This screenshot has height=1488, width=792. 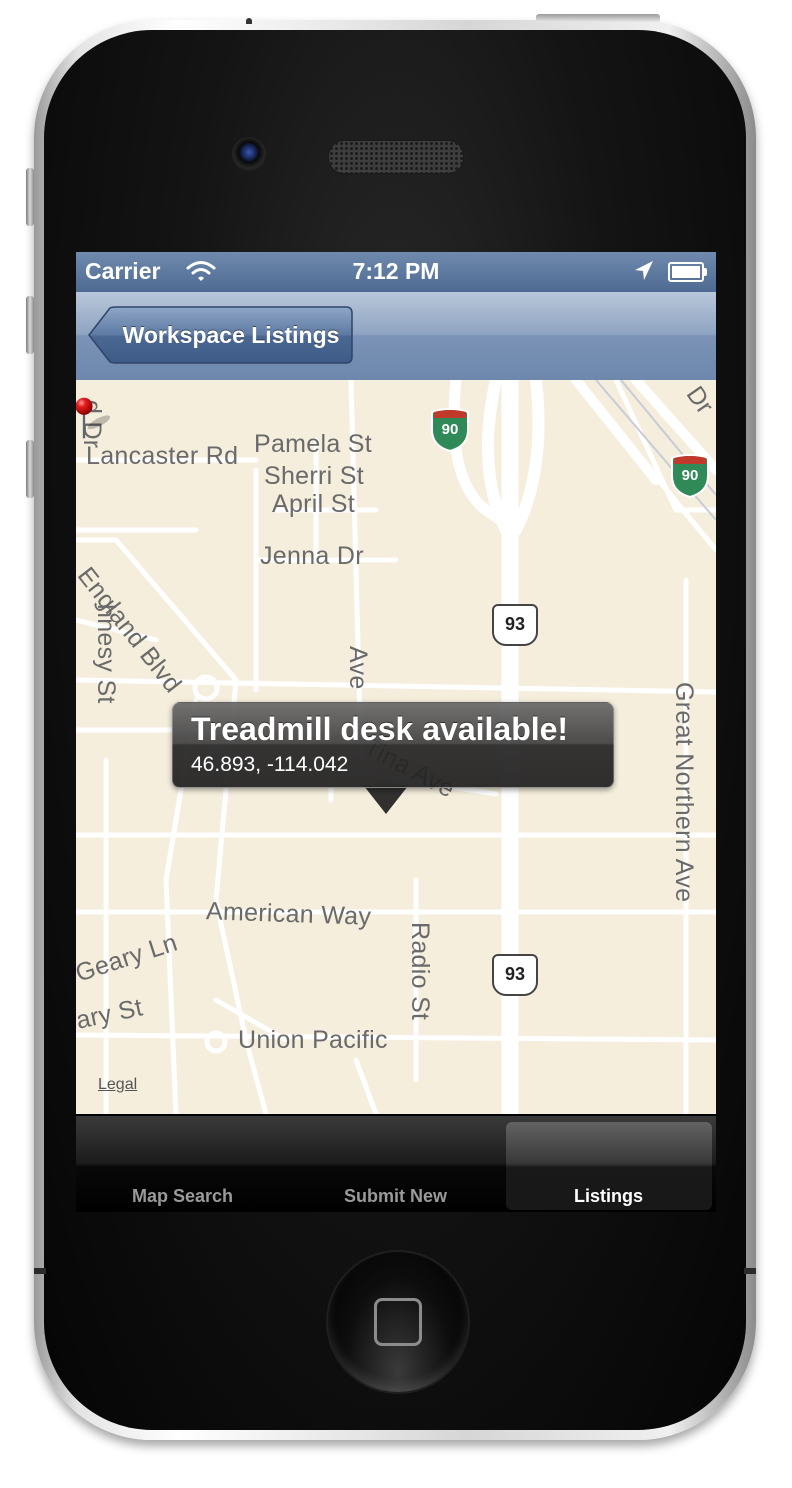 What do you see at coordinates (598, 18) in the screenshot?
I see `power-button` at bounding box center [598, 18].